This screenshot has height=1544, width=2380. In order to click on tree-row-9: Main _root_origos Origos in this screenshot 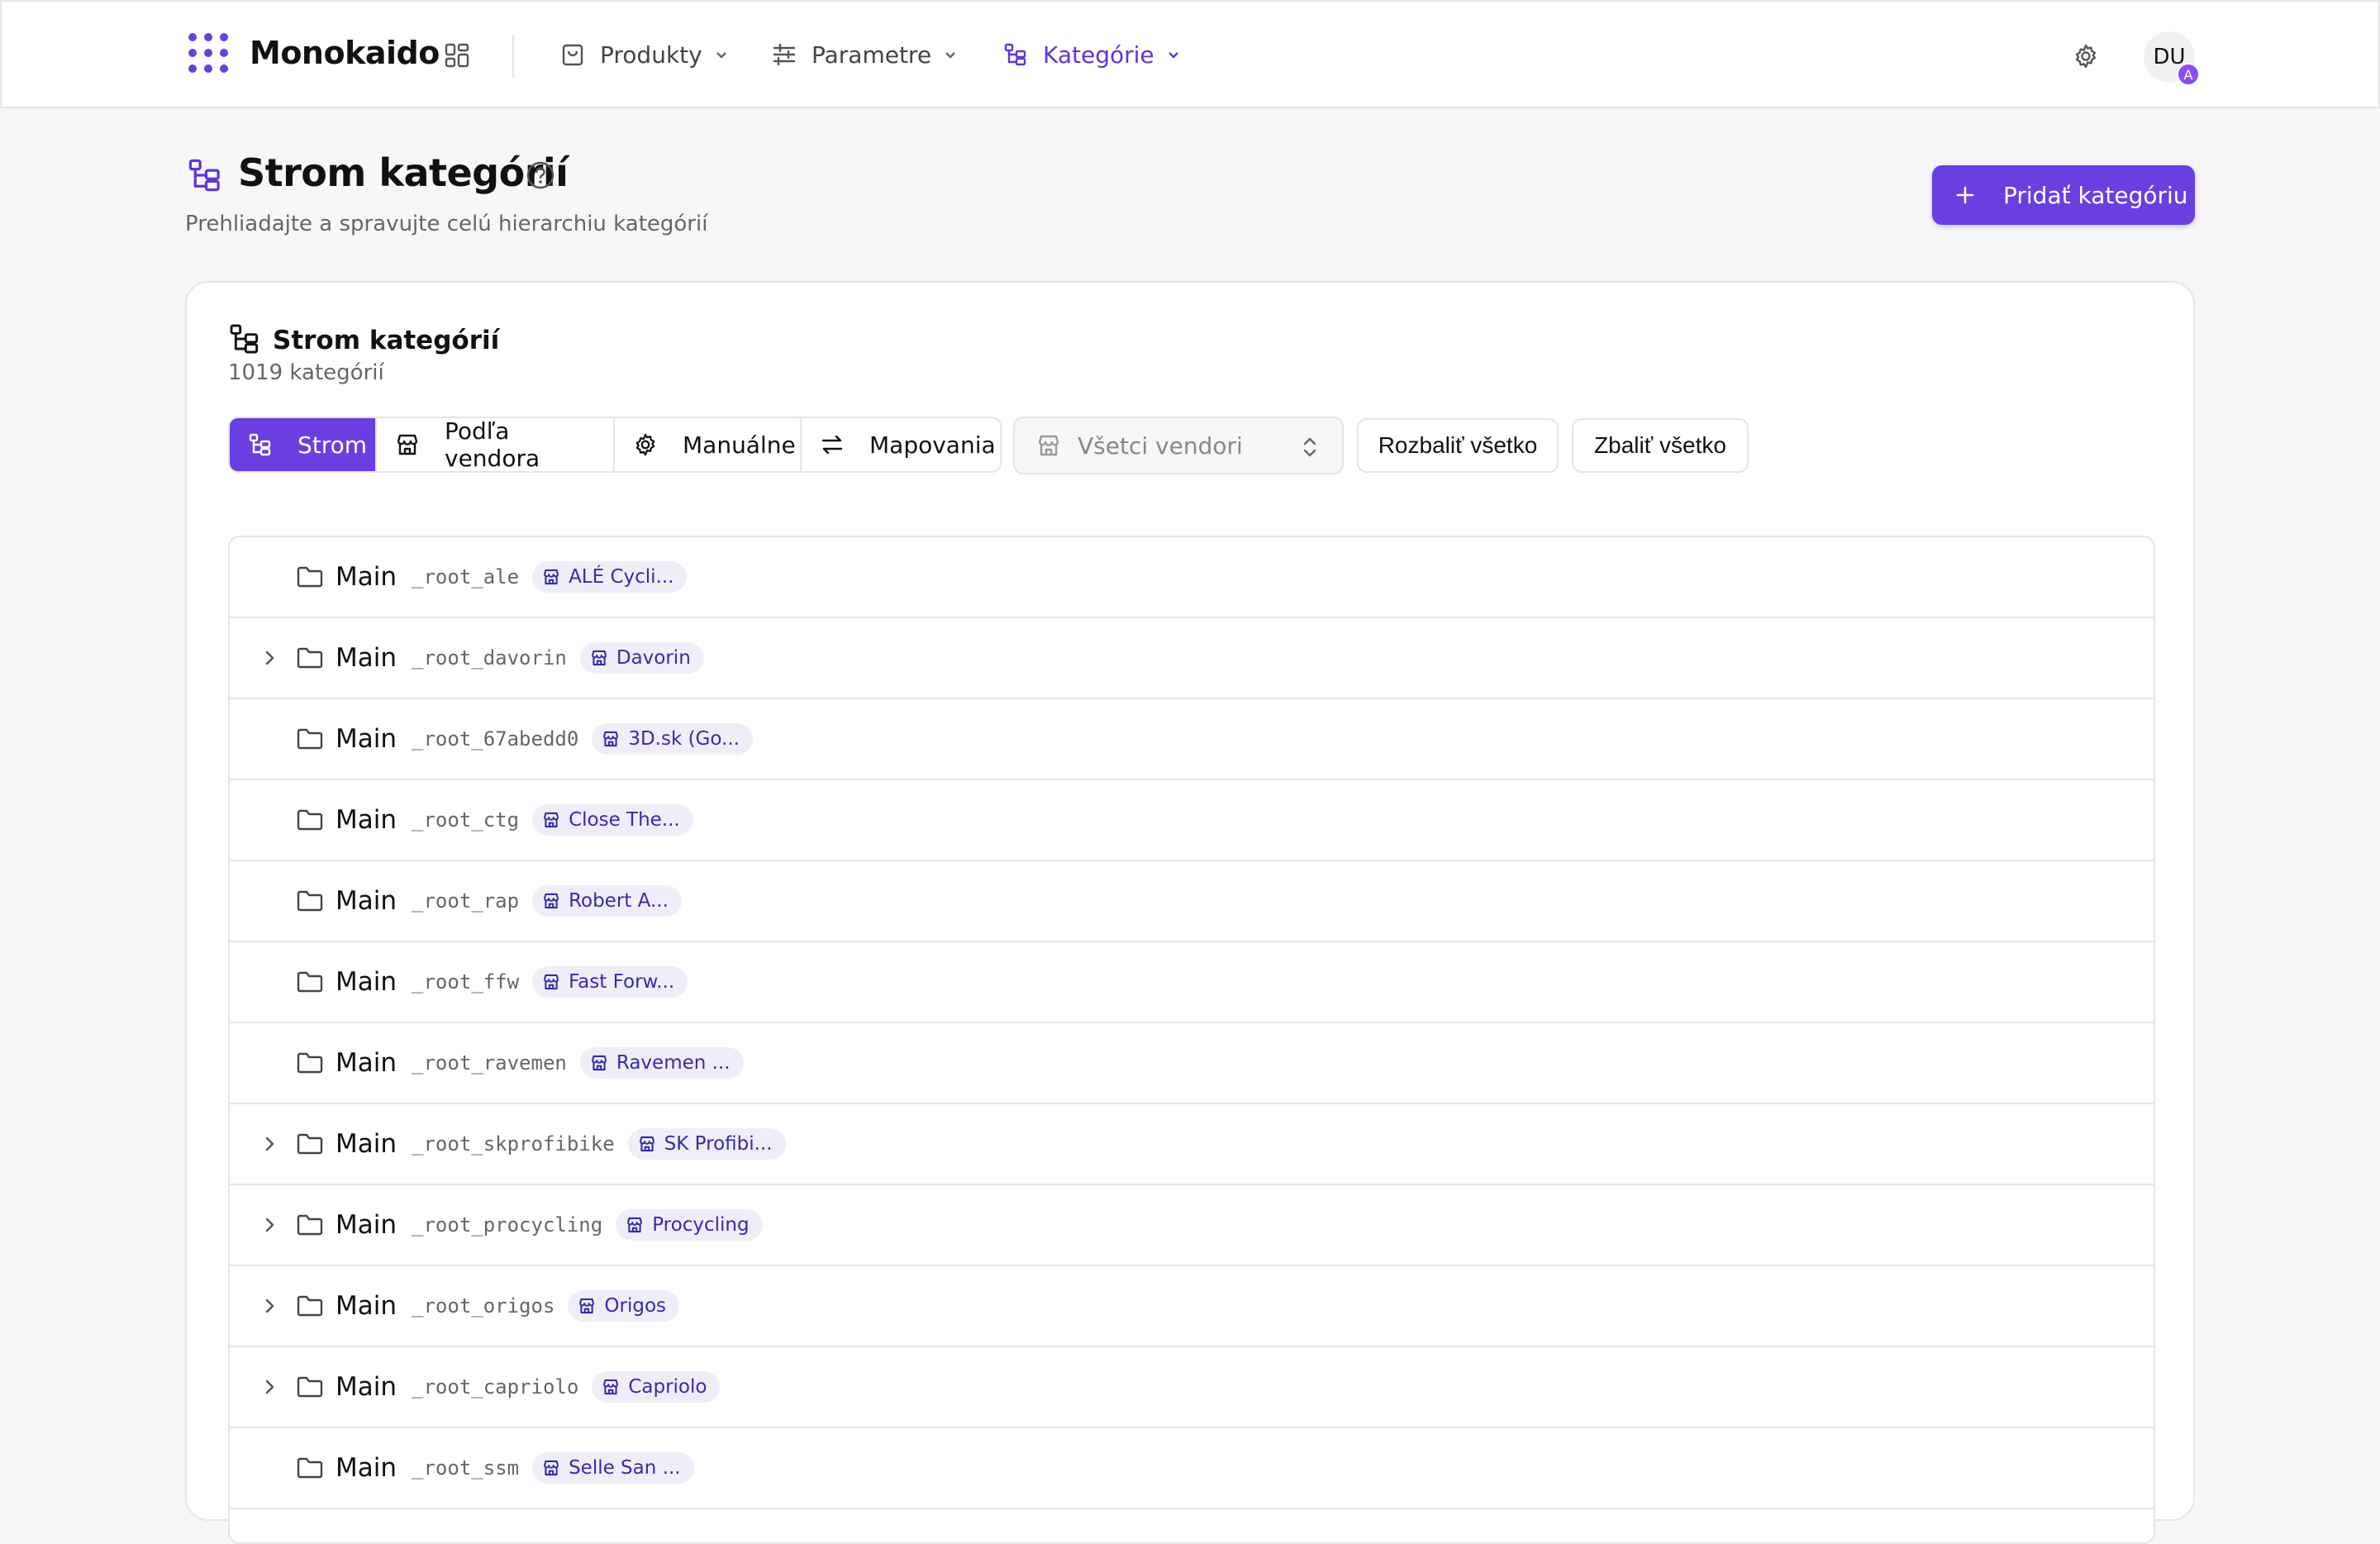, I will do `click(1192, 1306)`.